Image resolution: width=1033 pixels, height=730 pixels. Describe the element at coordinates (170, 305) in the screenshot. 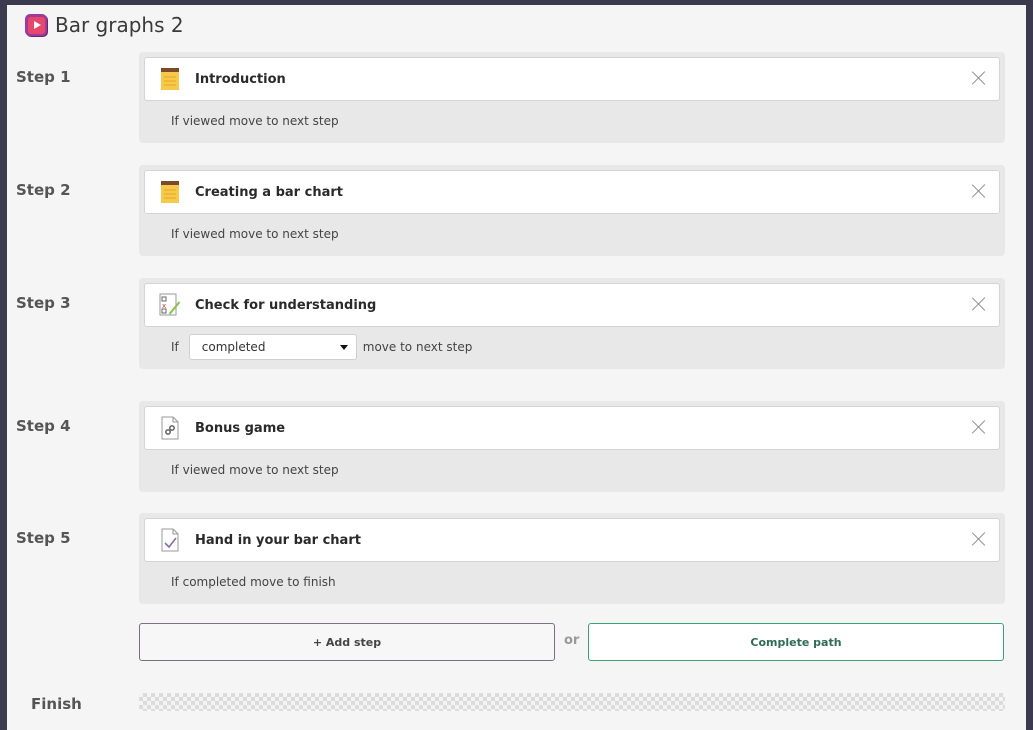

I see `checklist-icon: x` at that location.